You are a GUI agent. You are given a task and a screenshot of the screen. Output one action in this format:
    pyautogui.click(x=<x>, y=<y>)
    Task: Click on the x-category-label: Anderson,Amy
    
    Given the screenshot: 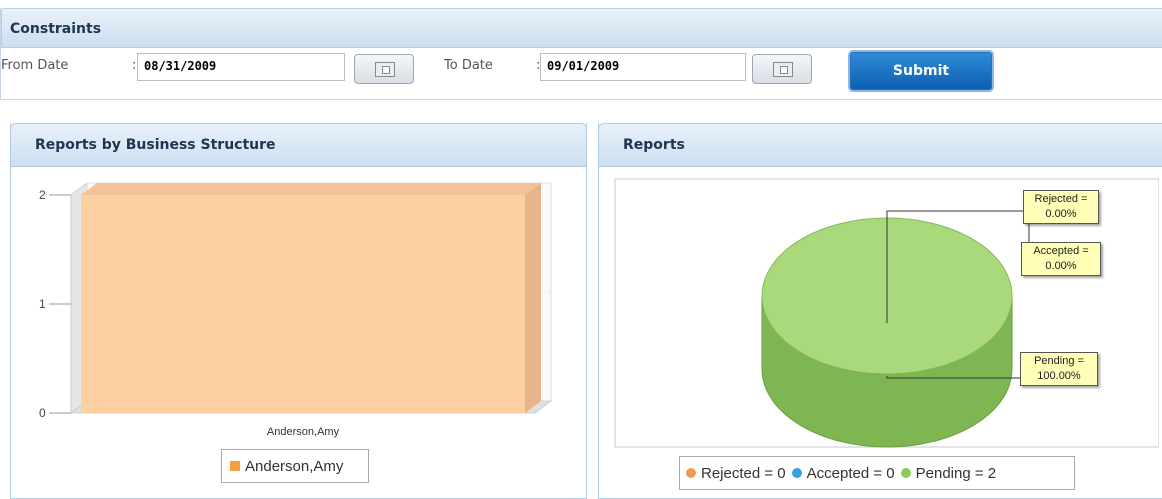 What is the action you would take?
    pyautogui.click(x=303, y=432)
    